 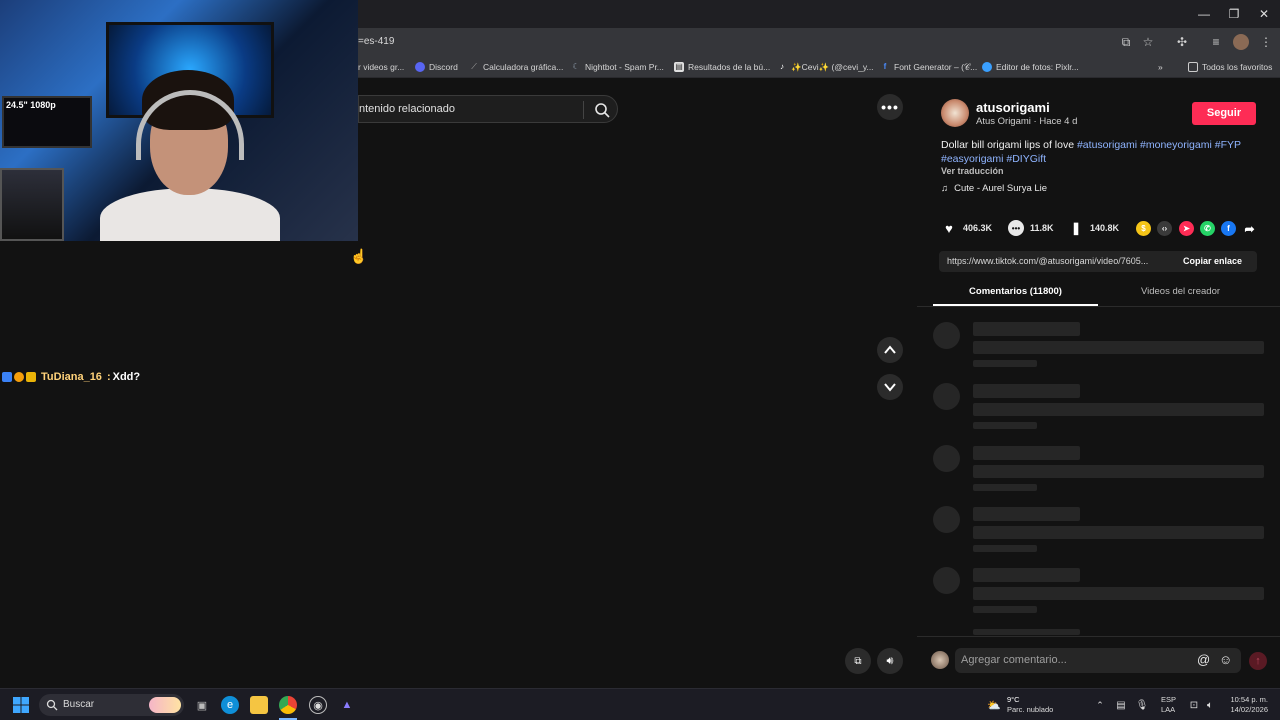 What do you see at coordinates (259, 705) in the screenshot?
I see `file-explorer-icon` at bounding box center [259, 705].